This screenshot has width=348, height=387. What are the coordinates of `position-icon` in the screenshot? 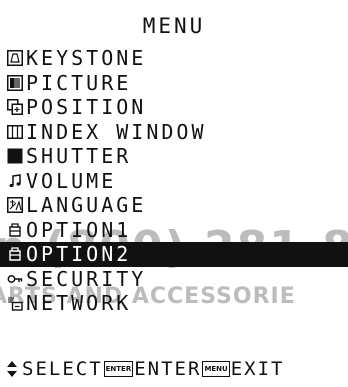 It's located at (15, 107).